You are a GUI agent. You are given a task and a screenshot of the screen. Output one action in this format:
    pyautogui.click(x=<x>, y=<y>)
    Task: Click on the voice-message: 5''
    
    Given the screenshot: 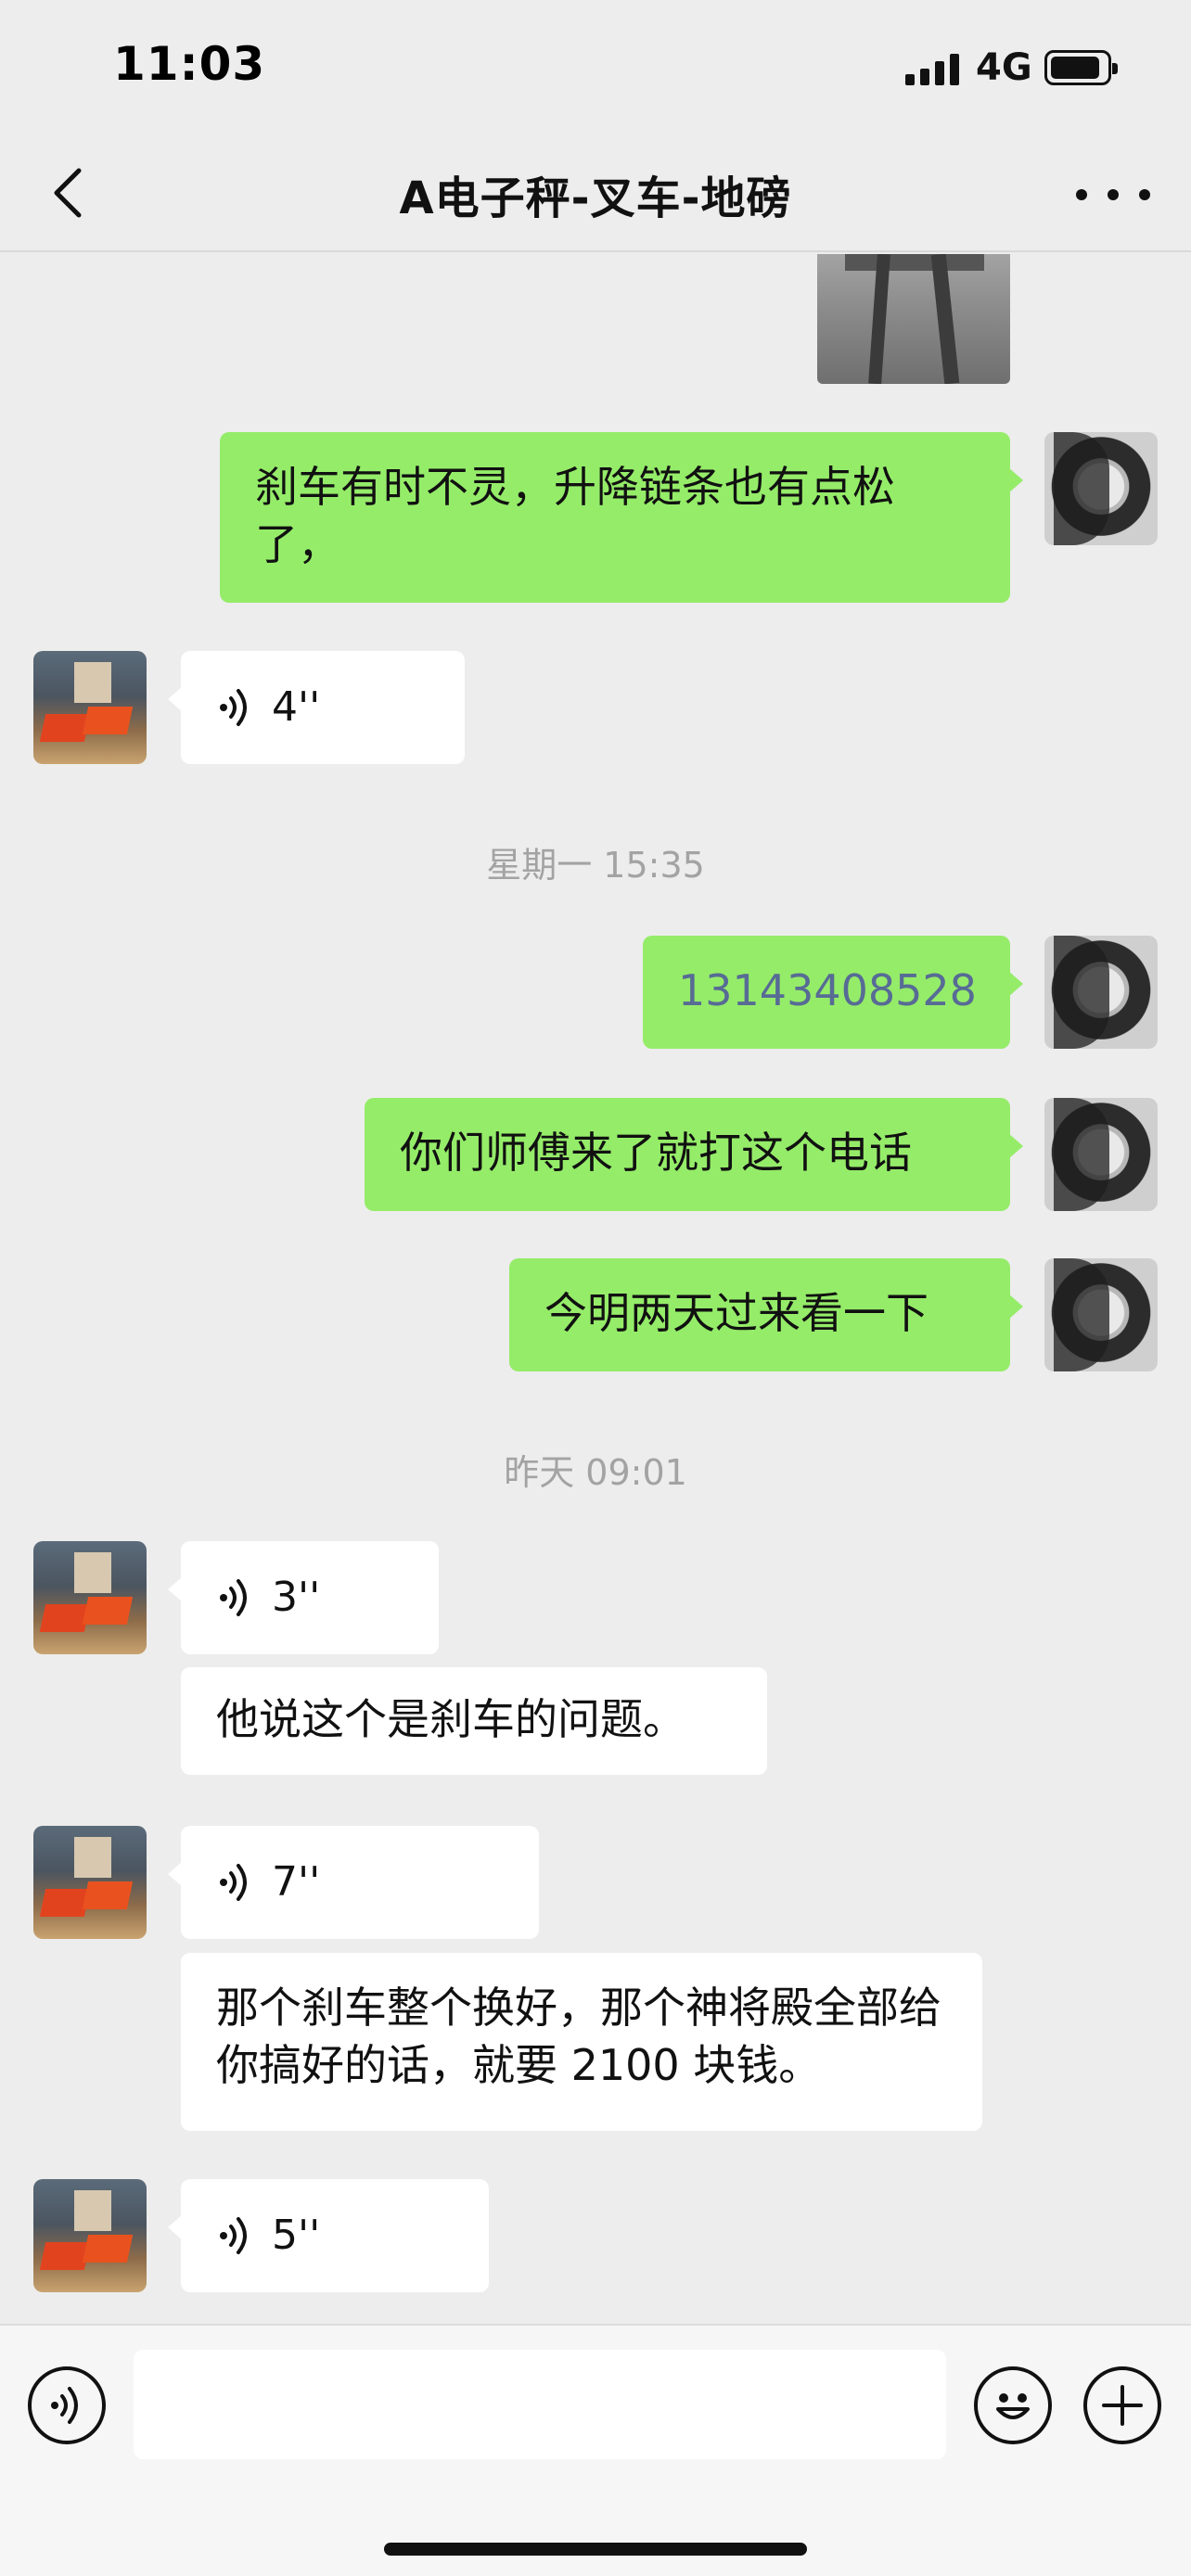 What is the action you would take?
    pyautogui.click(x=328, y=2235)
    